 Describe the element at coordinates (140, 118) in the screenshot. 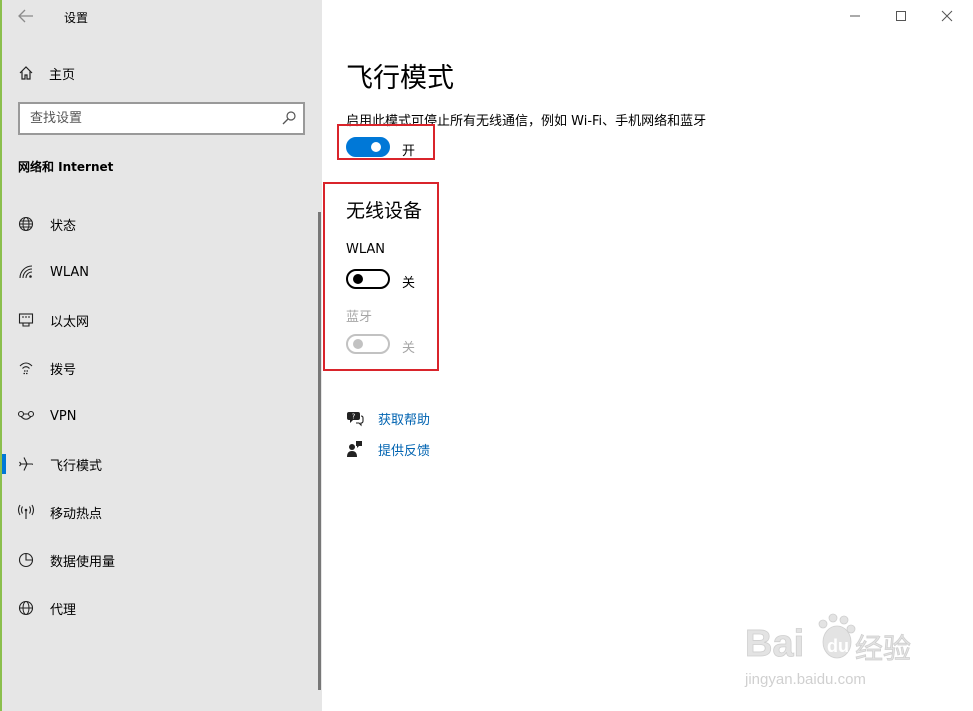

I see `search-input` at that location.